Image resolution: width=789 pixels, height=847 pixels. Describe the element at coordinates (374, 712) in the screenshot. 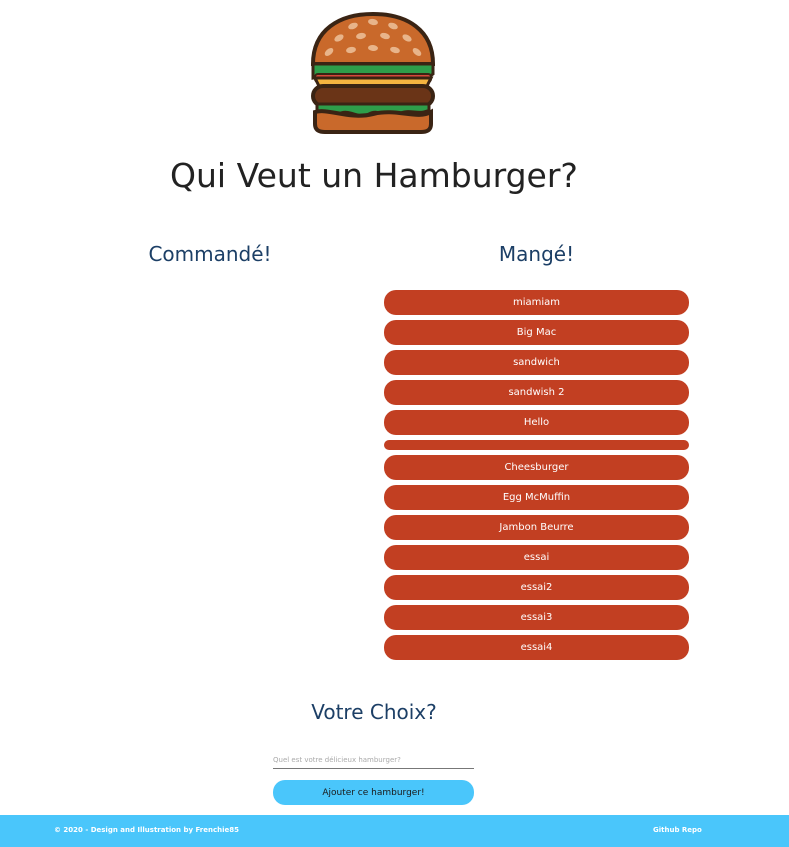

I see `choice-heading: Votre Choix?` at that location.